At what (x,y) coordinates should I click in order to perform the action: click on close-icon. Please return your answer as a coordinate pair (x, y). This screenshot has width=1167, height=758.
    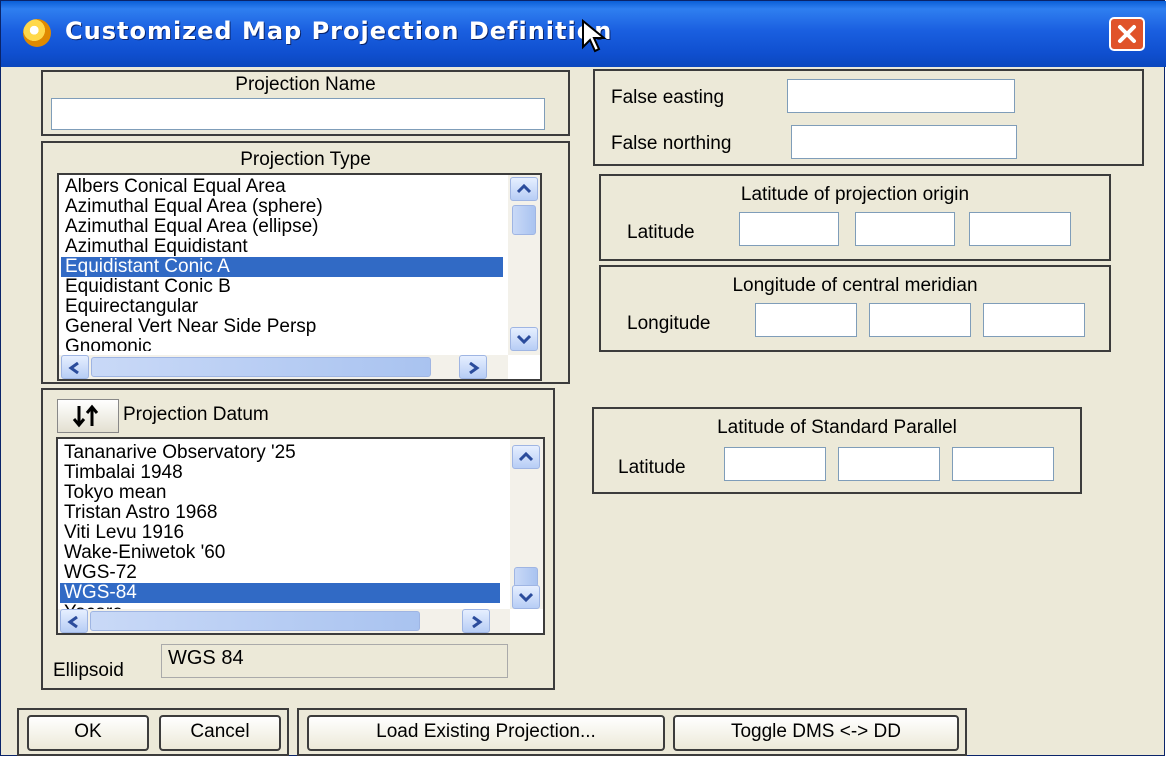
    Looking at the image, I should click on (1127, 34).